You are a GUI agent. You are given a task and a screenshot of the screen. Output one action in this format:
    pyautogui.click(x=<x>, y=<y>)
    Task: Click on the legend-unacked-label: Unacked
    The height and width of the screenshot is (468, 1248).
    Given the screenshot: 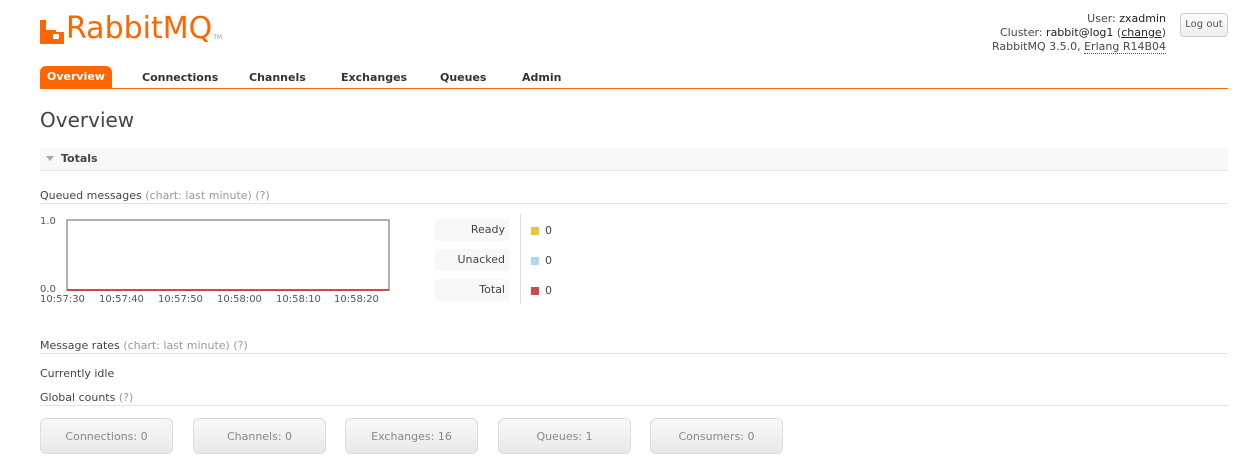 What is the action you would take?
    pyautogui.click(x=472, y=260)
    